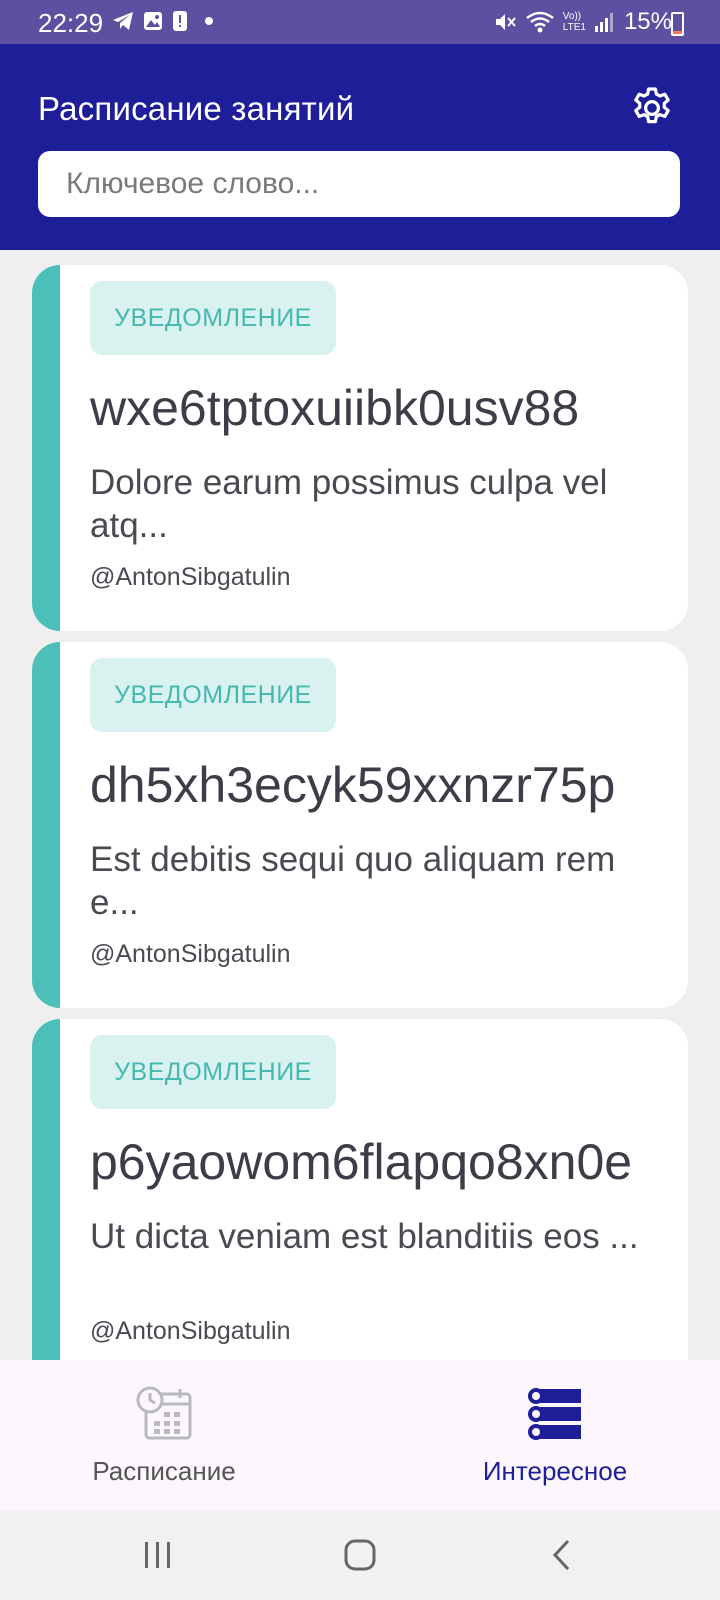 This screenshot has height=1600, width=720. What do you see at coordinates (554, 1414) in the screenshot?
I see `list-icon` at bounding box center [554, 1414].